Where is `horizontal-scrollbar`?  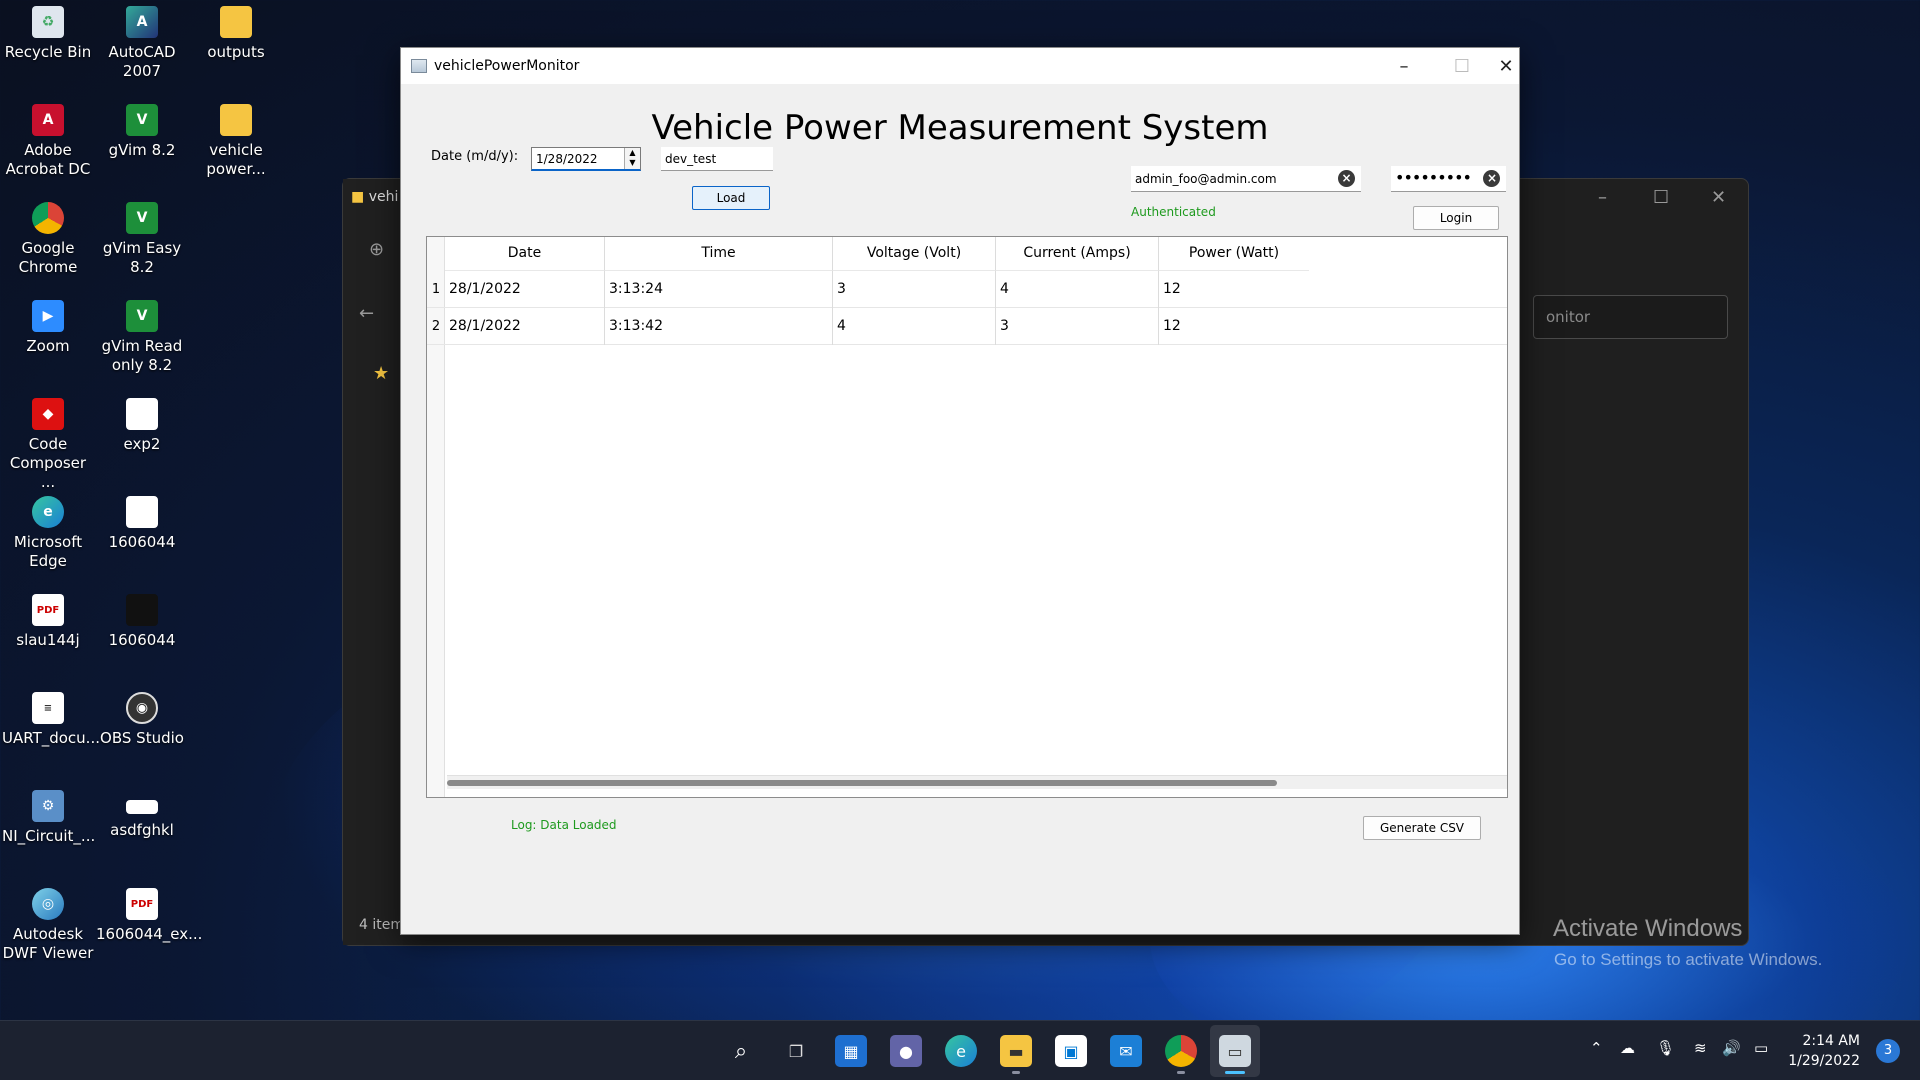
horizontal-scrollbar is located at coordinates (977, 782).